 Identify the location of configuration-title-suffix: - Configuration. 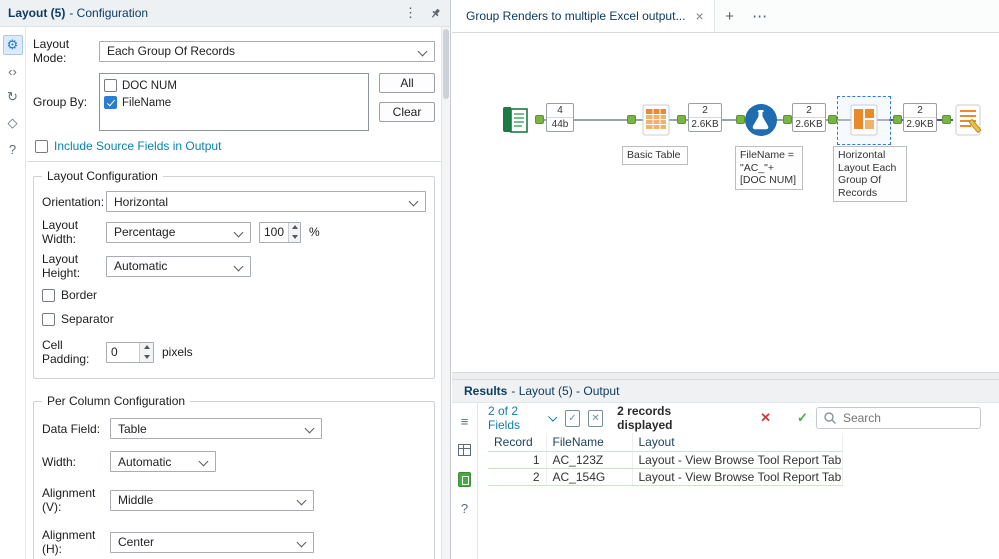
(109, 13).